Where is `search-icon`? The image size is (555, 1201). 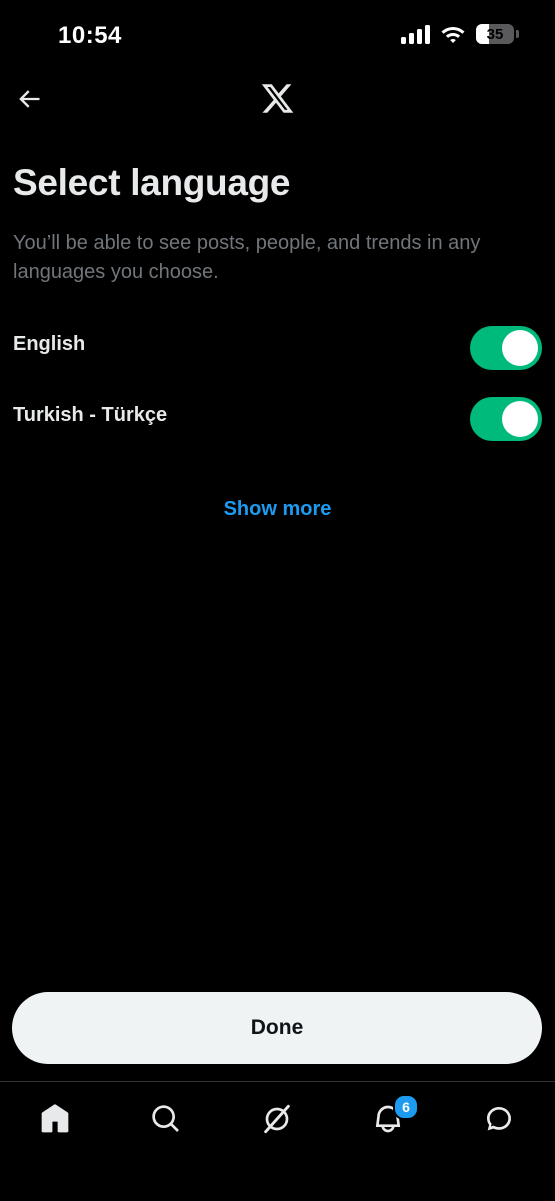 search-icon is located at coordinates (165, 1118).